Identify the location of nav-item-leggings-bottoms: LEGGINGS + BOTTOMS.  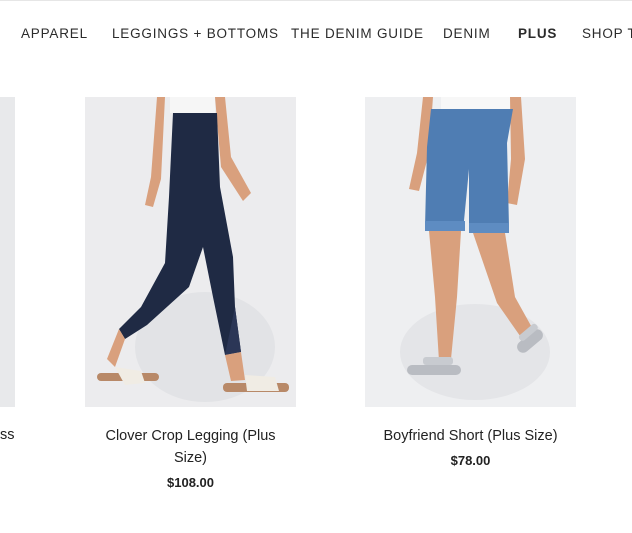
(195, 34).